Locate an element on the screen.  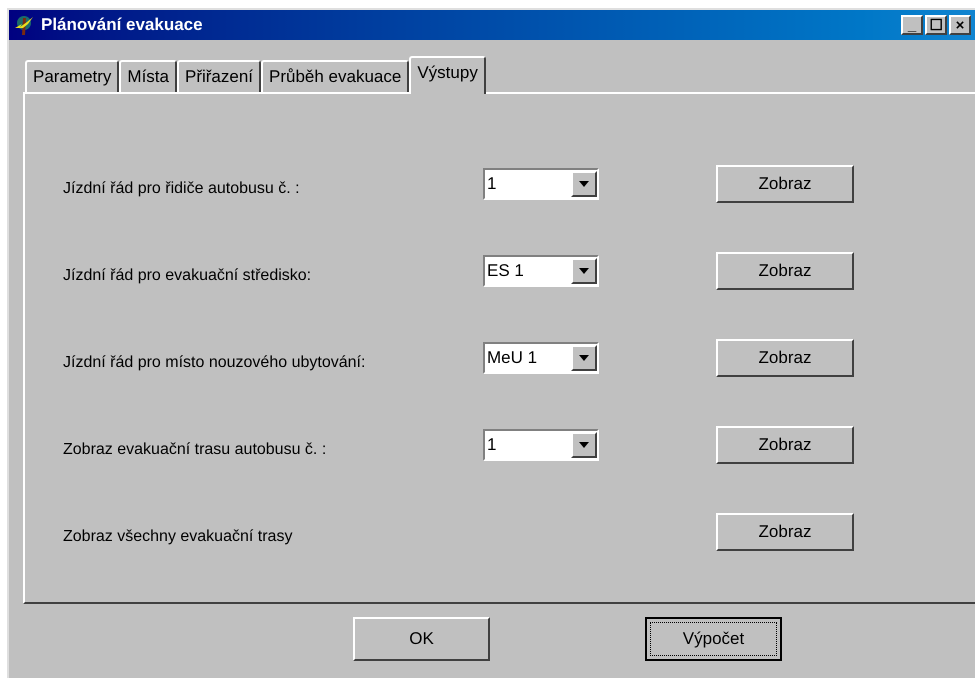
row-label: Zobraz všechny evakuační trasy is located at coordinates (178, 536).